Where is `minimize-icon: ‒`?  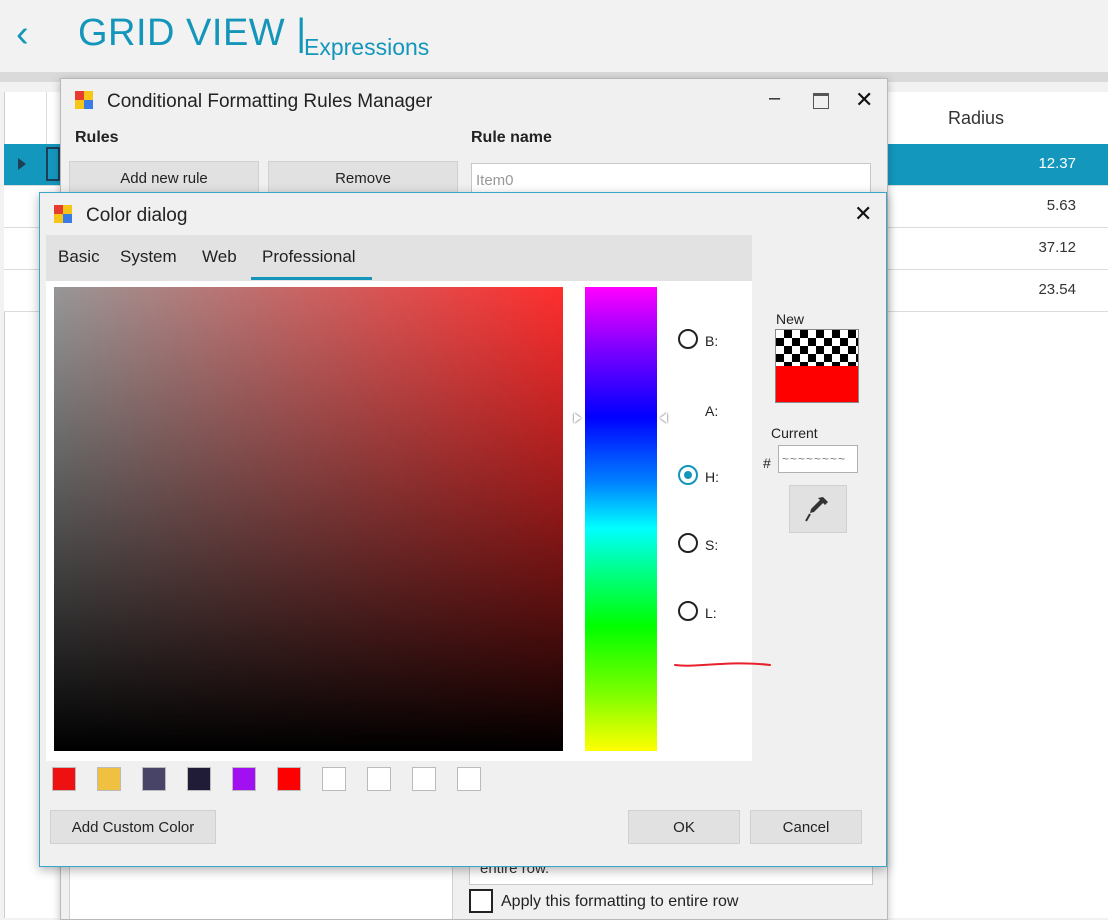
minimize-icon: ‒ is located at coordinates (774, 98).